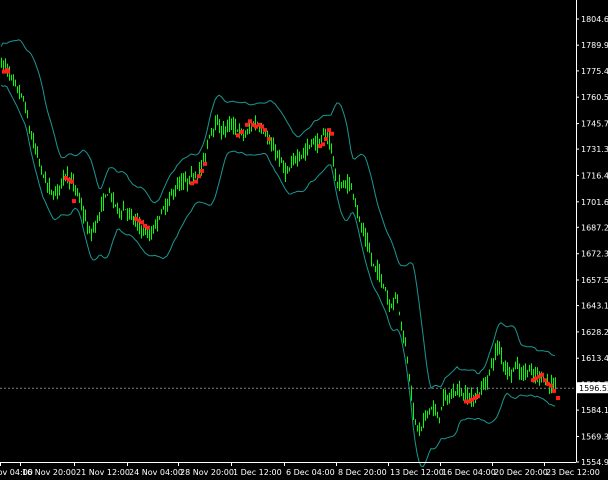 The width and height of the screenshot is (608, 480). Describe the element at coordinates (594, 306) in the screenshot. I see `y-tick-label: 1643.10` at that location.